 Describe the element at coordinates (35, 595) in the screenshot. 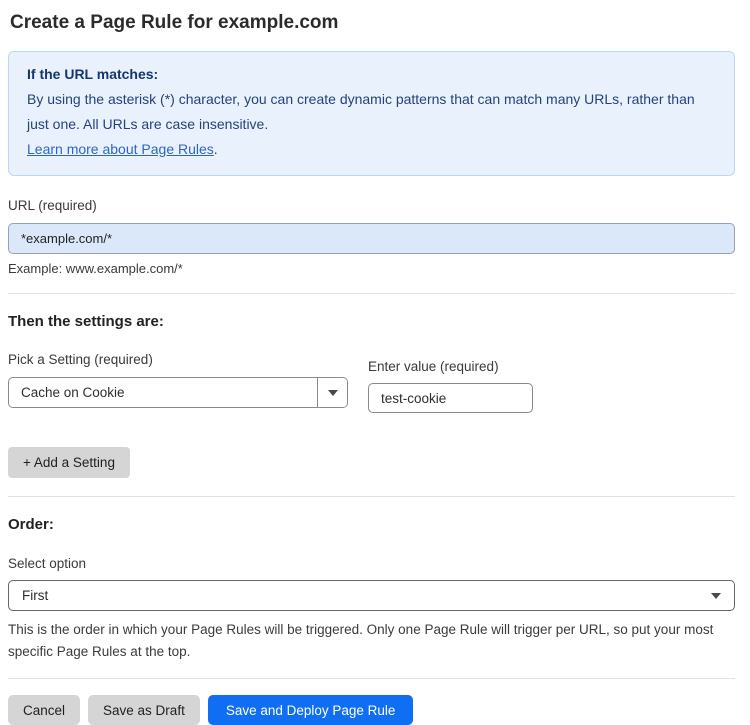

I see `order-select-value: First` at that location.